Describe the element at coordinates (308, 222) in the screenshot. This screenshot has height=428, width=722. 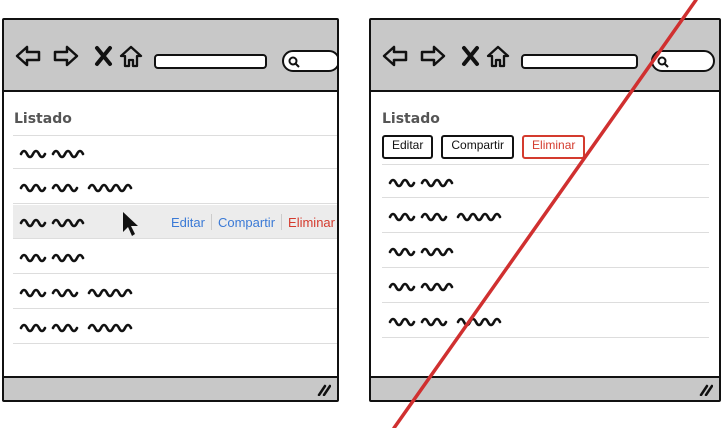
I see `delete-link: Eliminar` at that location.